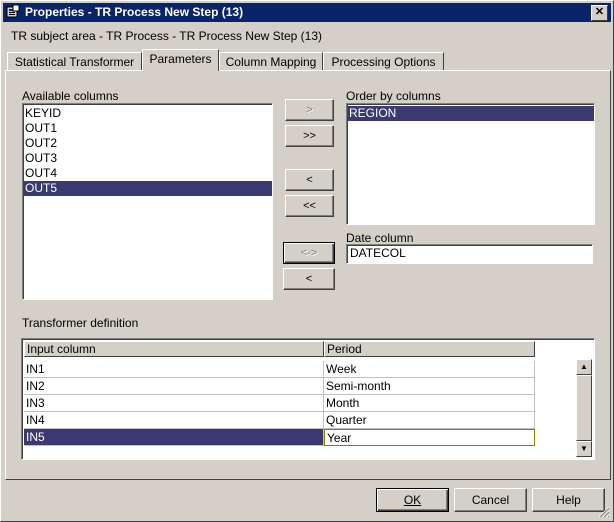 This screenshot has height=522, width=614. Describe the element at coordinates (309, 253) in the screenshot. I see `swap-date-column-button: <->` at that location.